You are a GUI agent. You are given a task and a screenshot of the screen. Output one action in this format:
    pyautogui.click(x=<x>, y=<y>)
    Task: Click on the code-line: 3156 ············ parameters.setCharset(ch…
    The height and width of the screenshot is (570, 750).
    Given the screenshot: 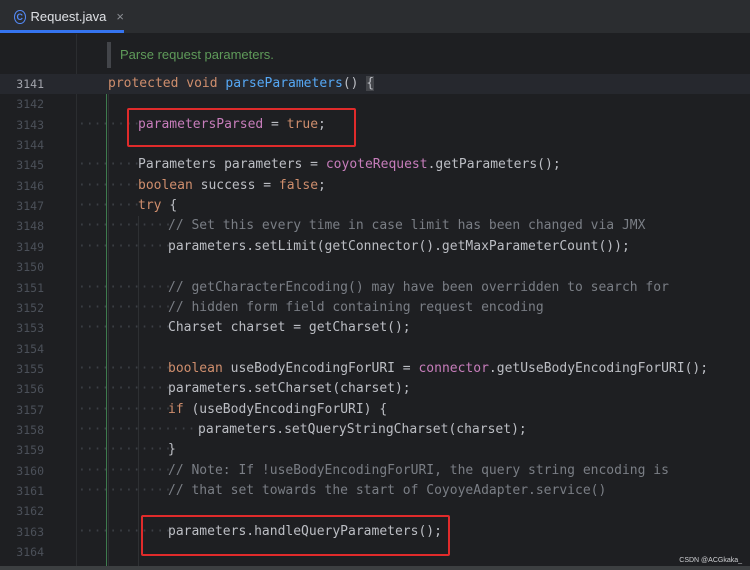 What is the action you would take?
    pyautogui.click(x=375, y=389)
    